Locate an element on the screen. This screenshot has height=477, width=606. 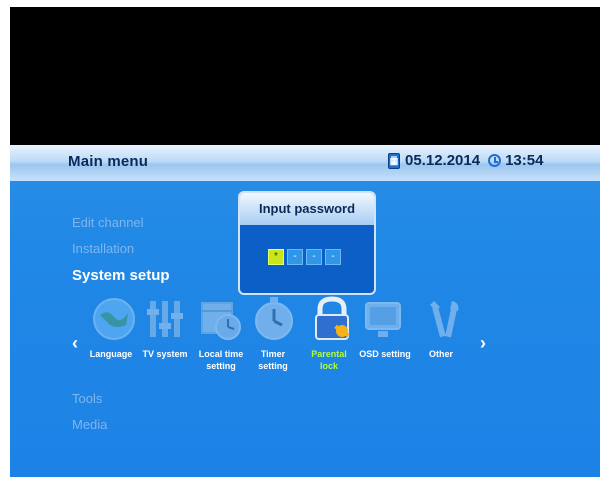
password-dialog: Input password * - - - is located at coordinates (307, 243).